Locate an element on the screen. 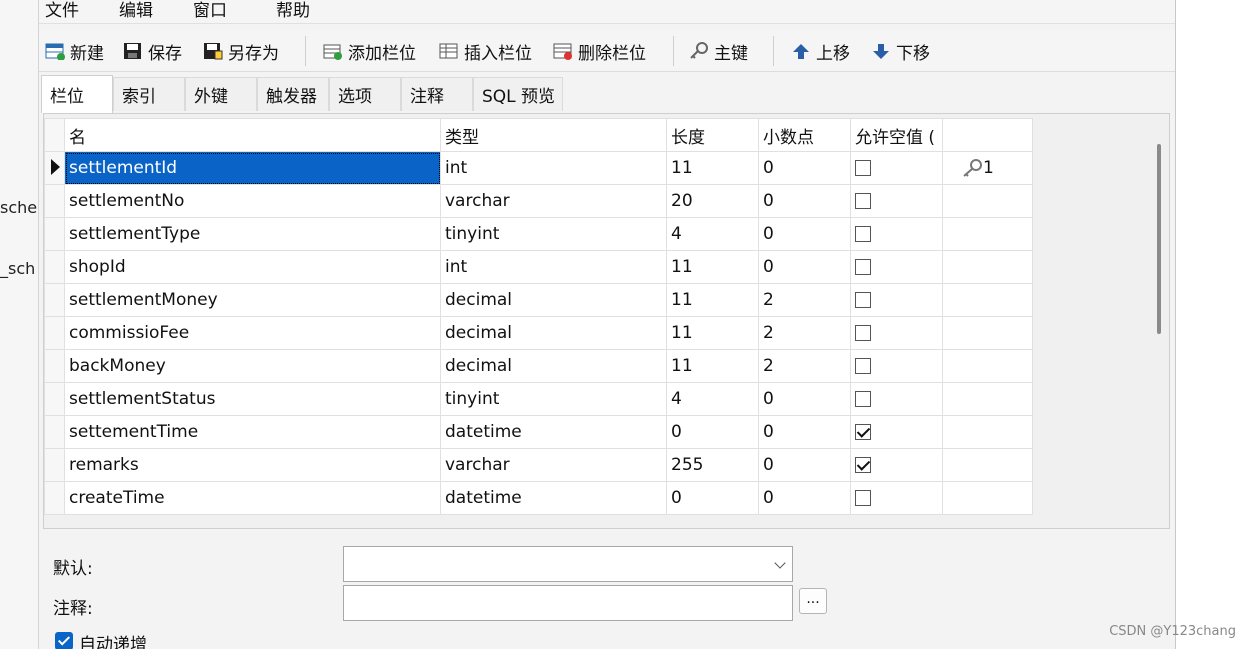  field-length-cell: 20 is located at coordinates (712, 201).